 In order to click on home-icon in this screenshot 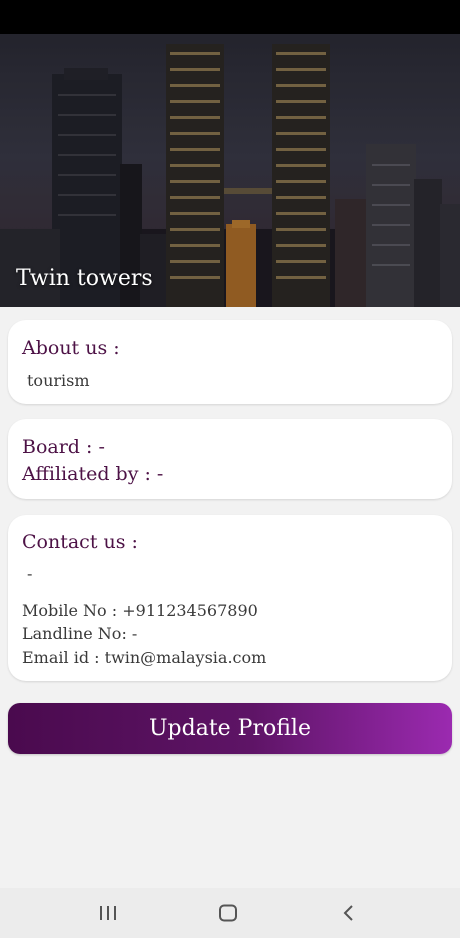, I will do `click(228, 913)`.